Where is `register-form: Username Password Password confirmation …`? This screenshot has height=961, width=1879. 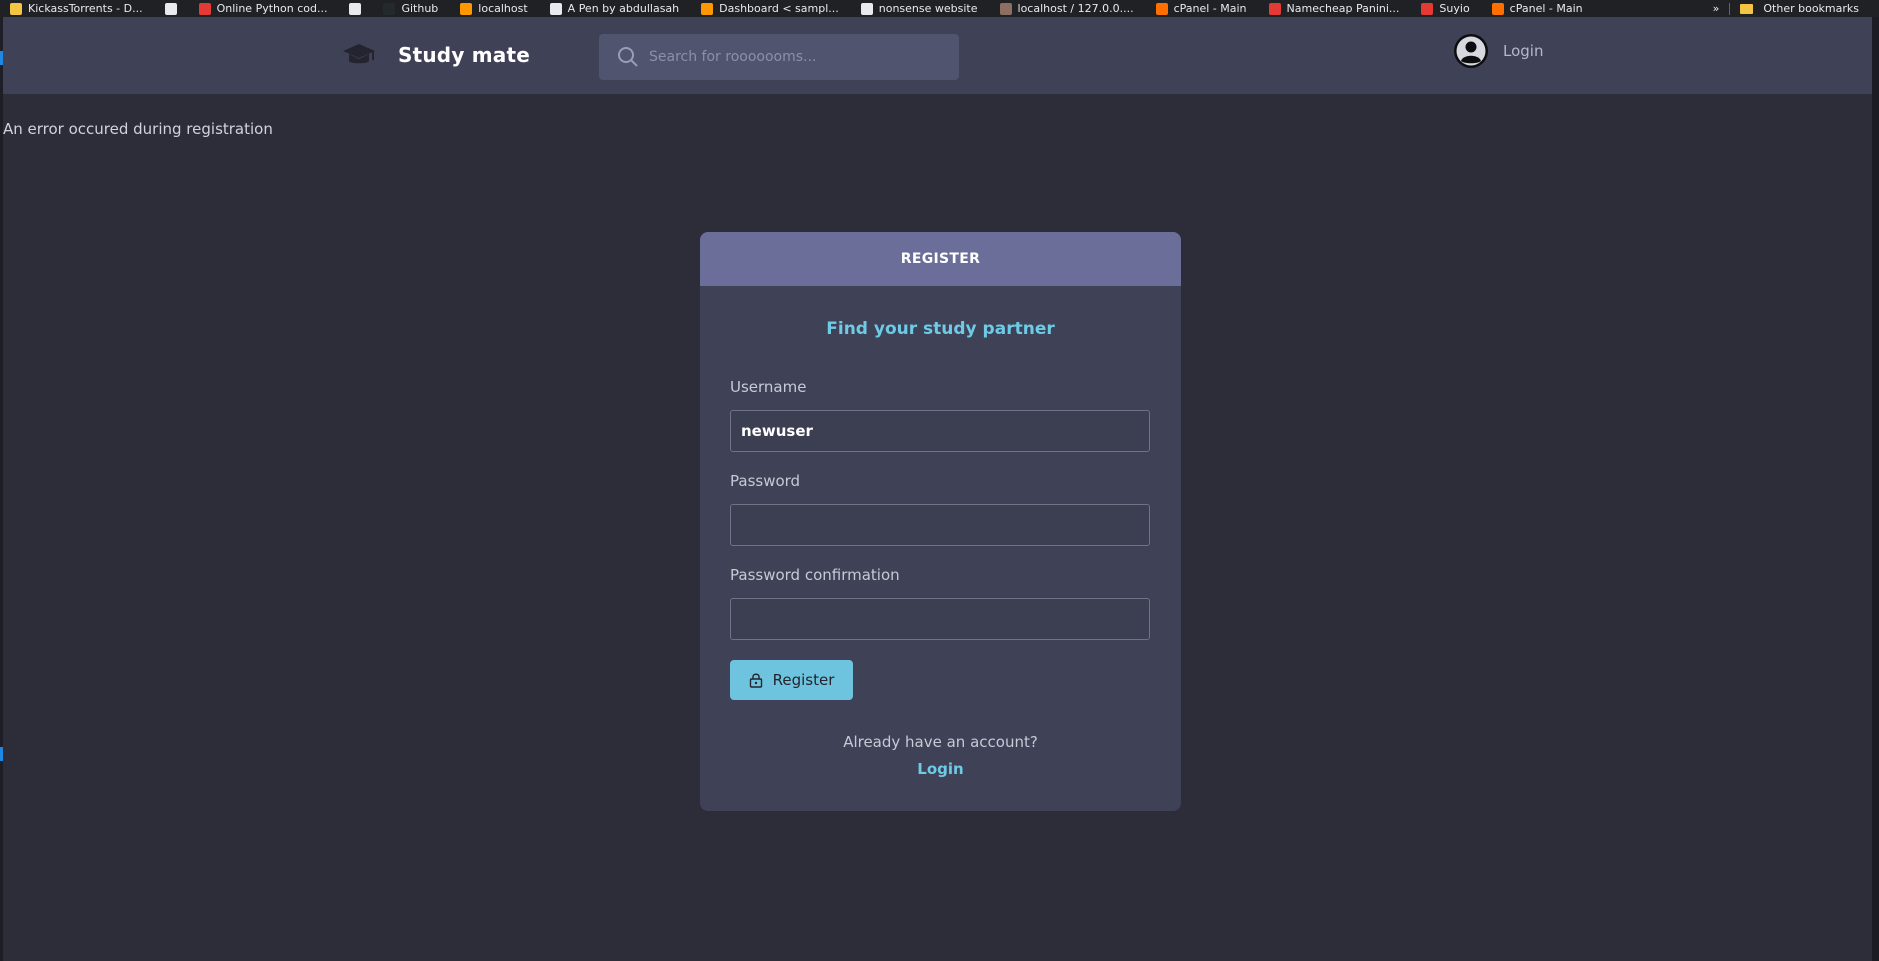 register-form: Username Password Password confirmation … is located at coordinates (940, 539).